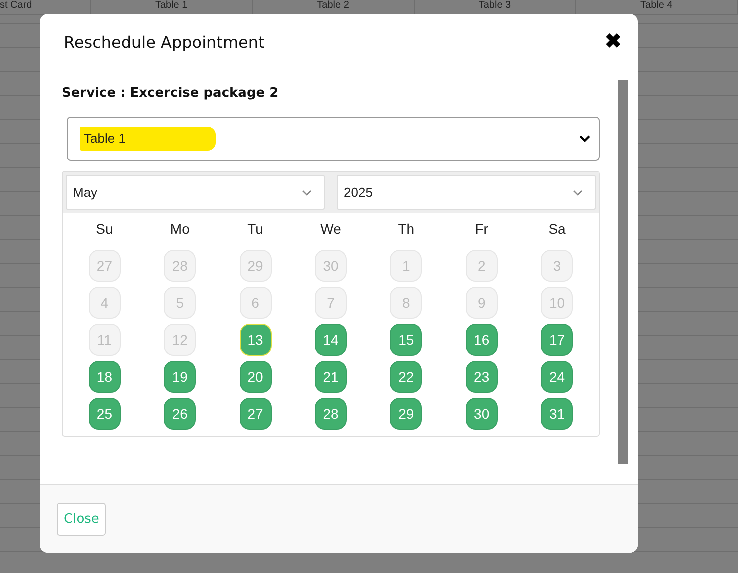  I want to click on year-select: 2025, so click(466, 192).